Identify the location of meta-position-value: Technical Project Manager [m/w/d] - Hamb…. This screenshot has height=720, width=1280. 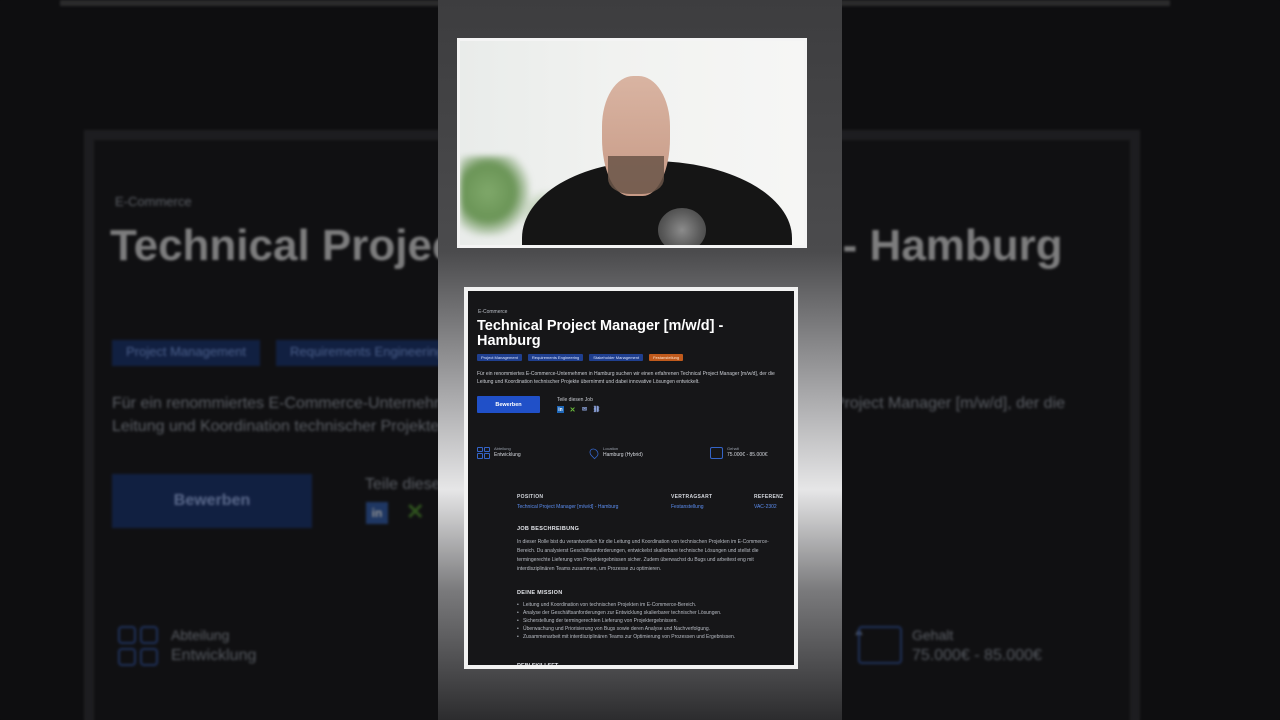
(567, 507).